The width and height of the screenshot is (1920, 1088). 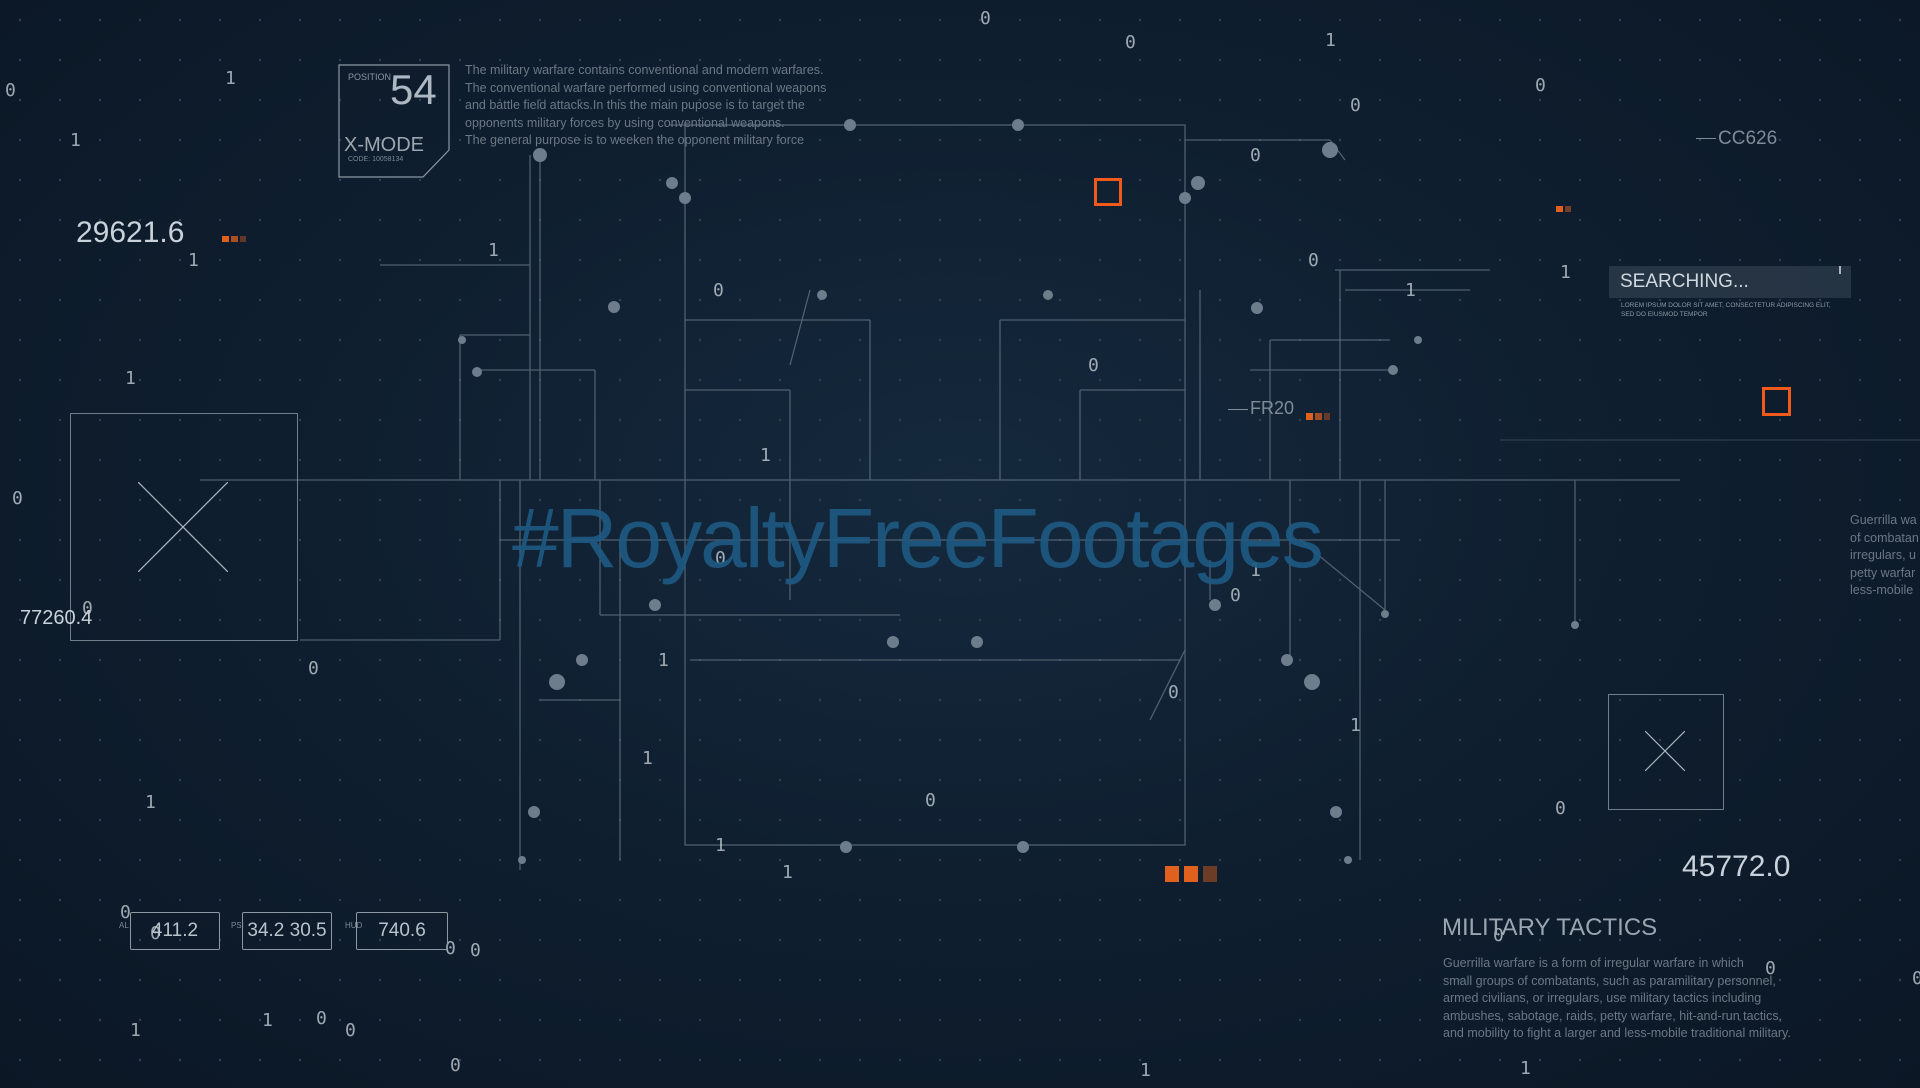 I want to click on tactics-title: MILITARY TACTICS, so click(x=1550, y=927).